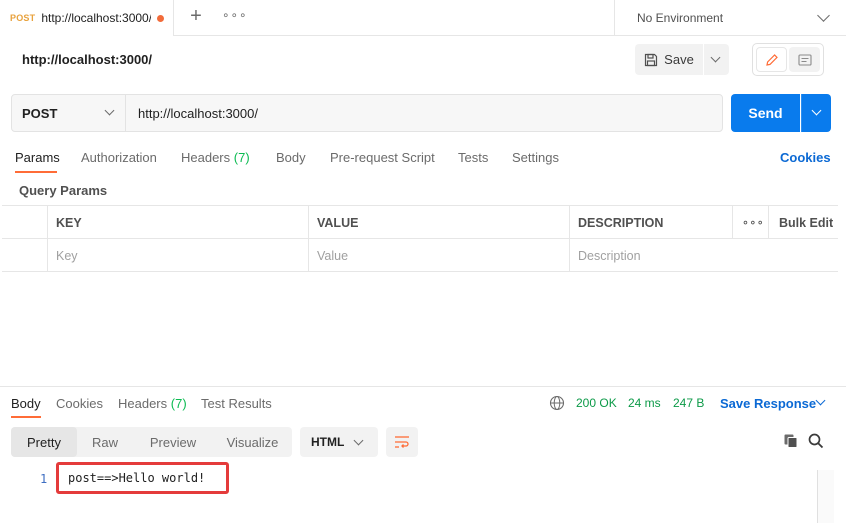  What do you see at coordinates (236, 403) in the screenshot?
I see `response-tab-test-results: Test Results` at bounding box center [236, 403].